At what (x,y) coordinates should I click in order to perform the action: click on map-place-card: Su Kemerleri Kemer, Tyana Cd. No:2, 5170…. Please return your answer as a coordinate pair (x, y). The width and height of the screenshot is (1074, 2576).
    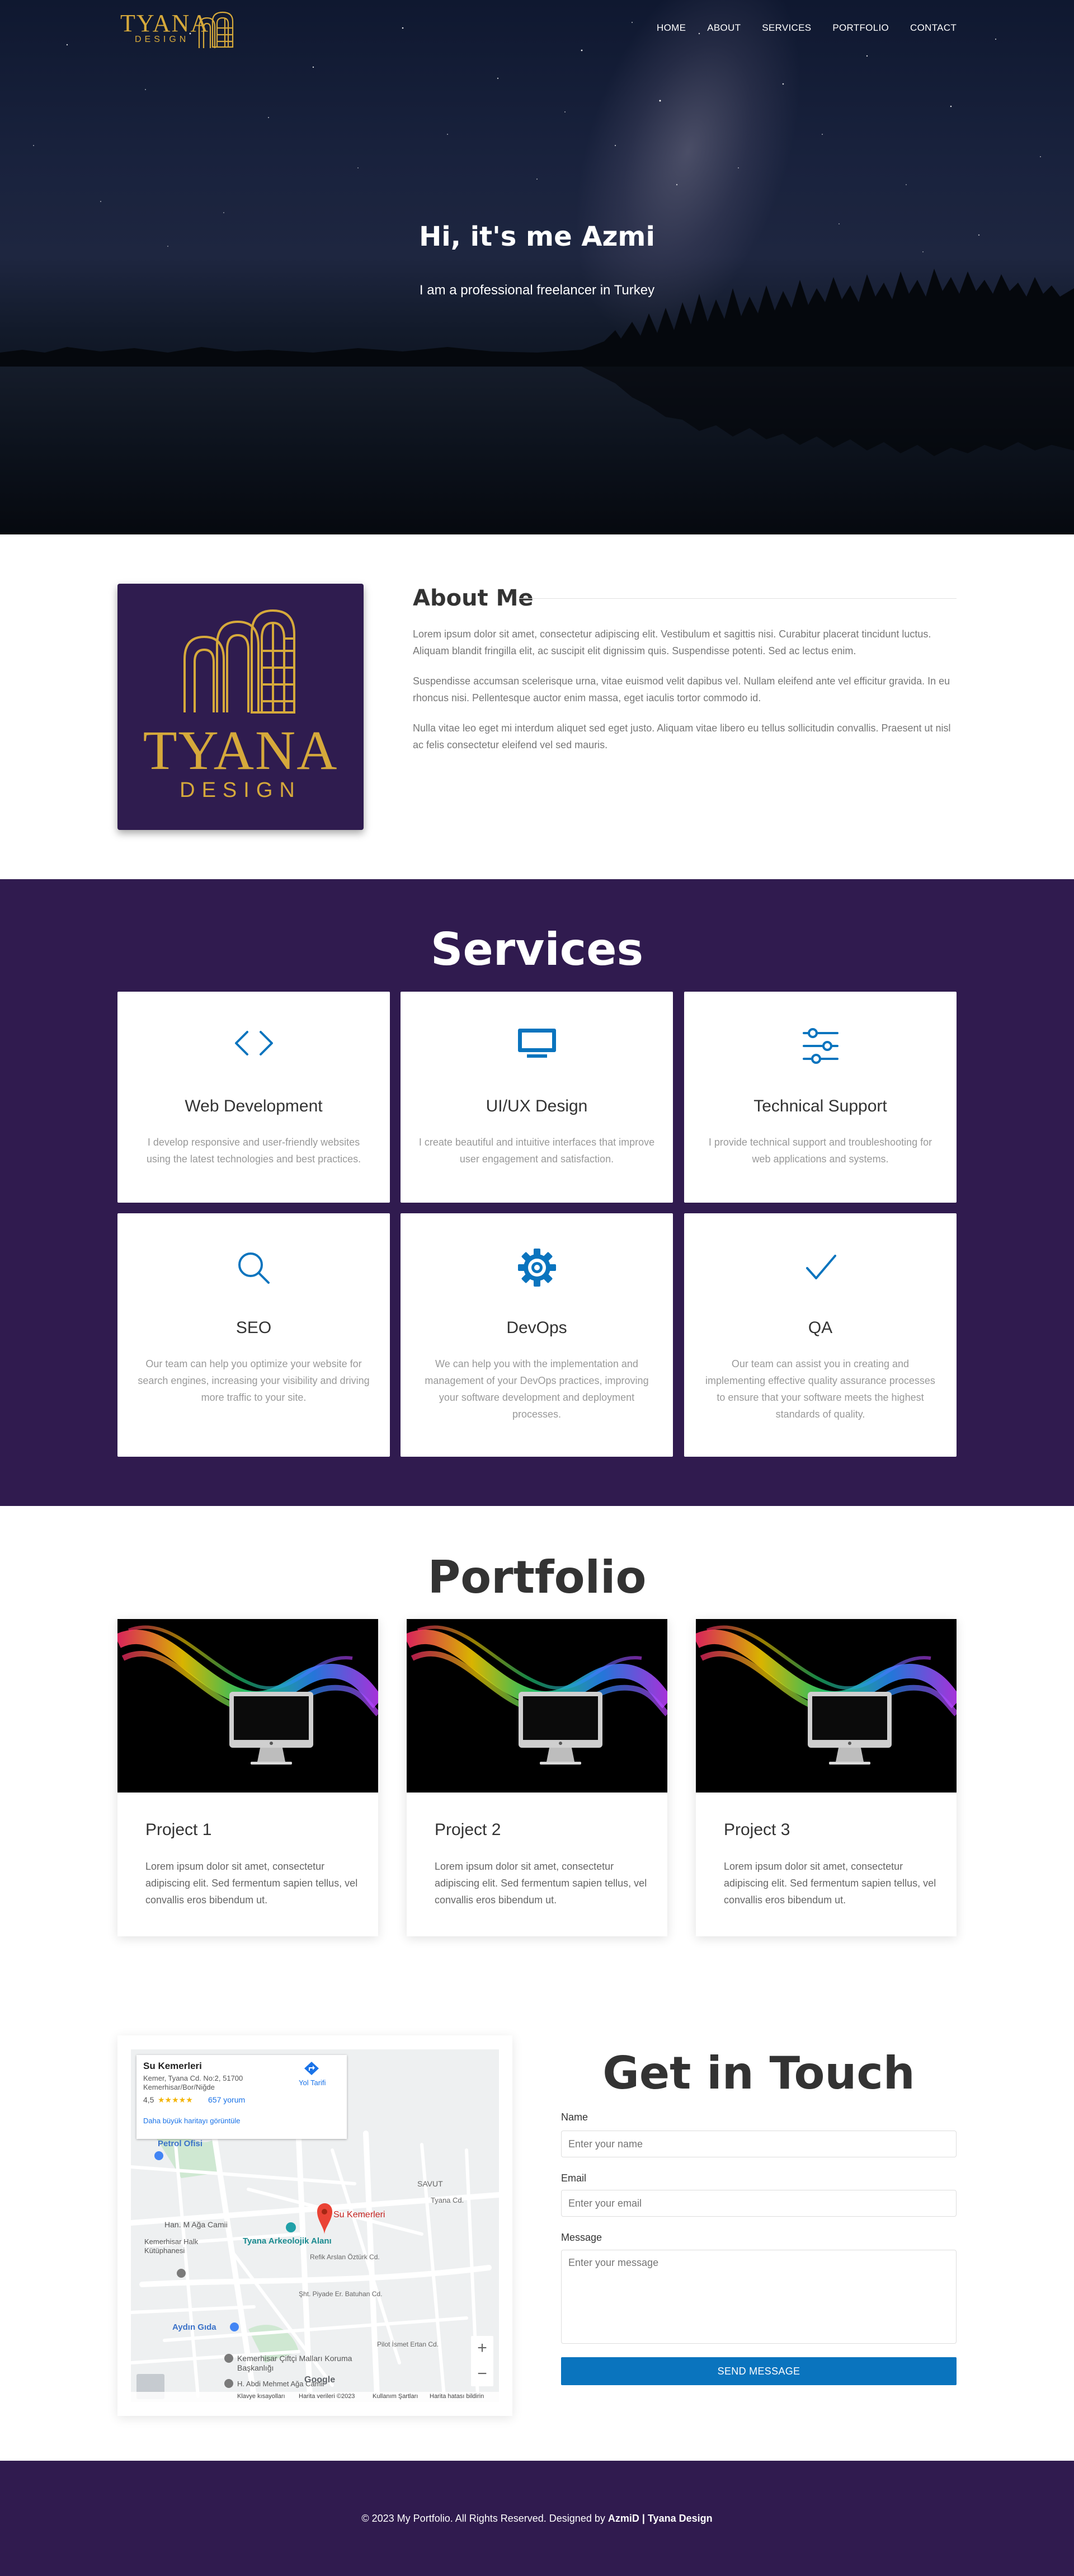
    Looking at the image, I should click on (241, 2097).